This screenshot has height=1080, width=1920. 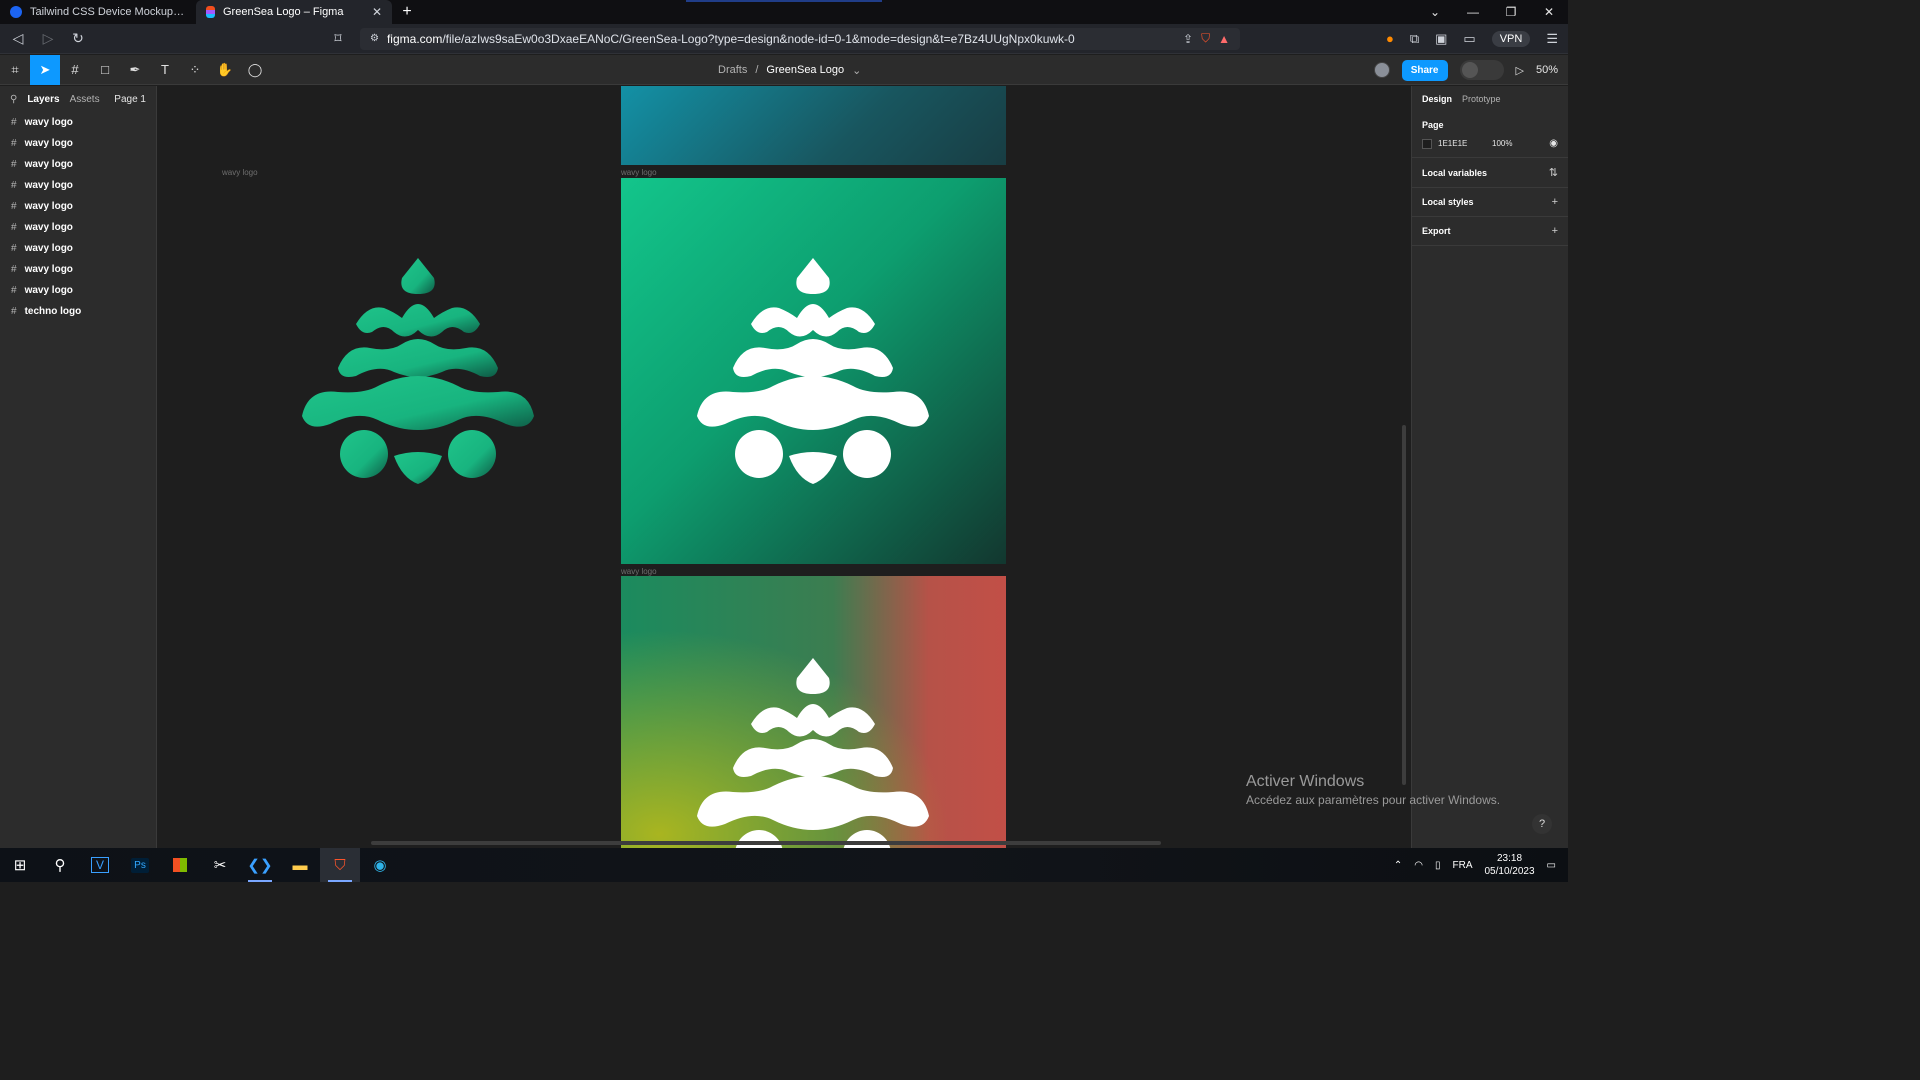 I want to click on new-tab-button: +, so click(x=407, y=12).